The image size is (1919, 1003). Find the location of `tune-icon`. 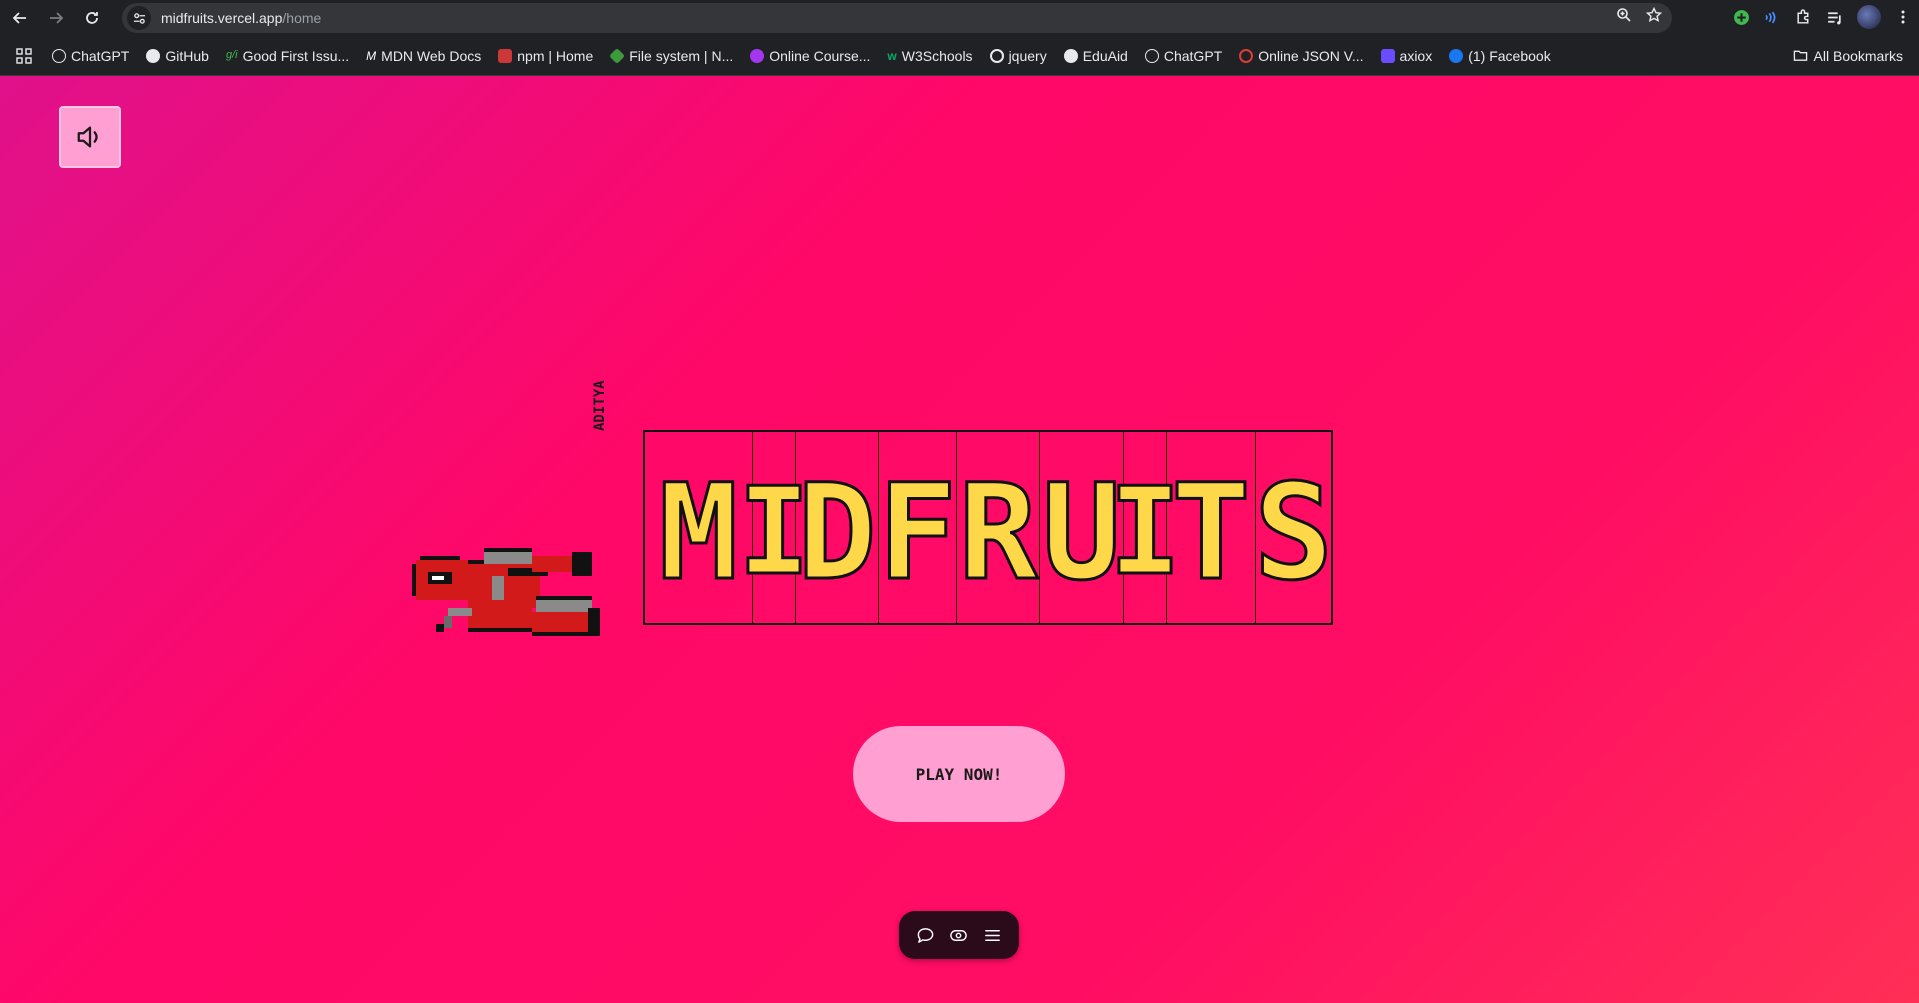

tune-icon is located at coordinates (139, 18).